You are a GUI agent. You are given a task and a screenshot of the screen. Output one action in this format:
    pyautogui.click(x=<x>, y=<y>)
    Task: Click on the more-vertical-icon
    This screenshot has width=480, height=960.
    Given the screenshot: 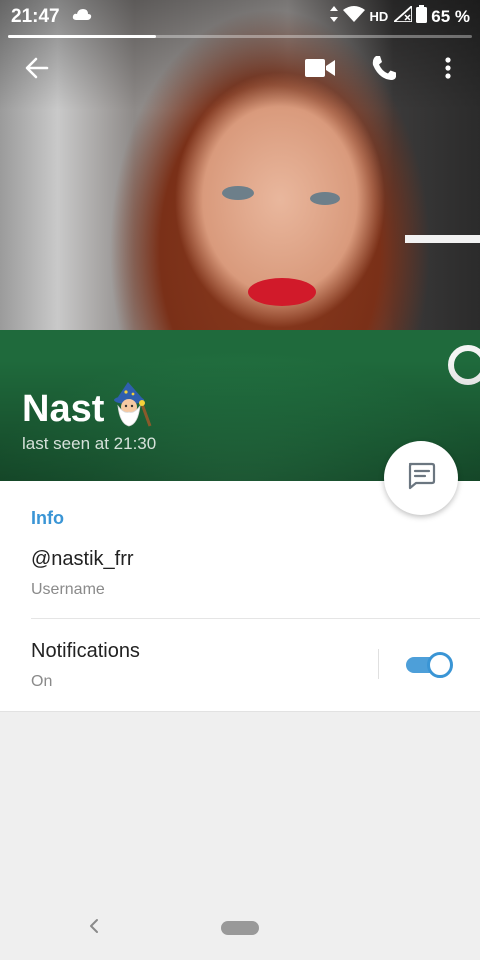 What is the action you would take?
    pyautogui.click(x=448, y=70)
    